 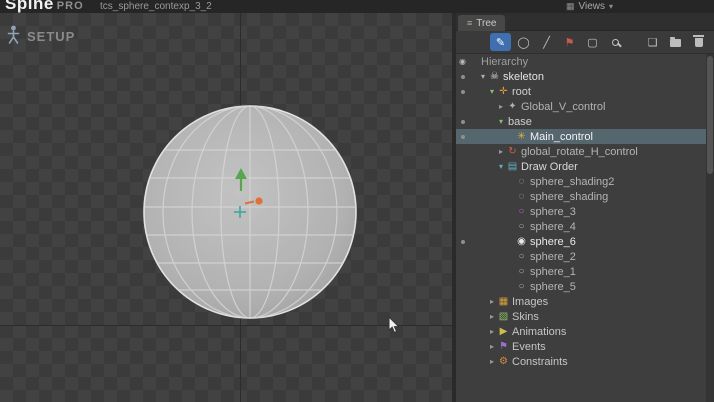 What do you see at coordinates (540, 361) in the screenshot?
I see `tree-row-label: Constraints` at bounding box center [540, 361].